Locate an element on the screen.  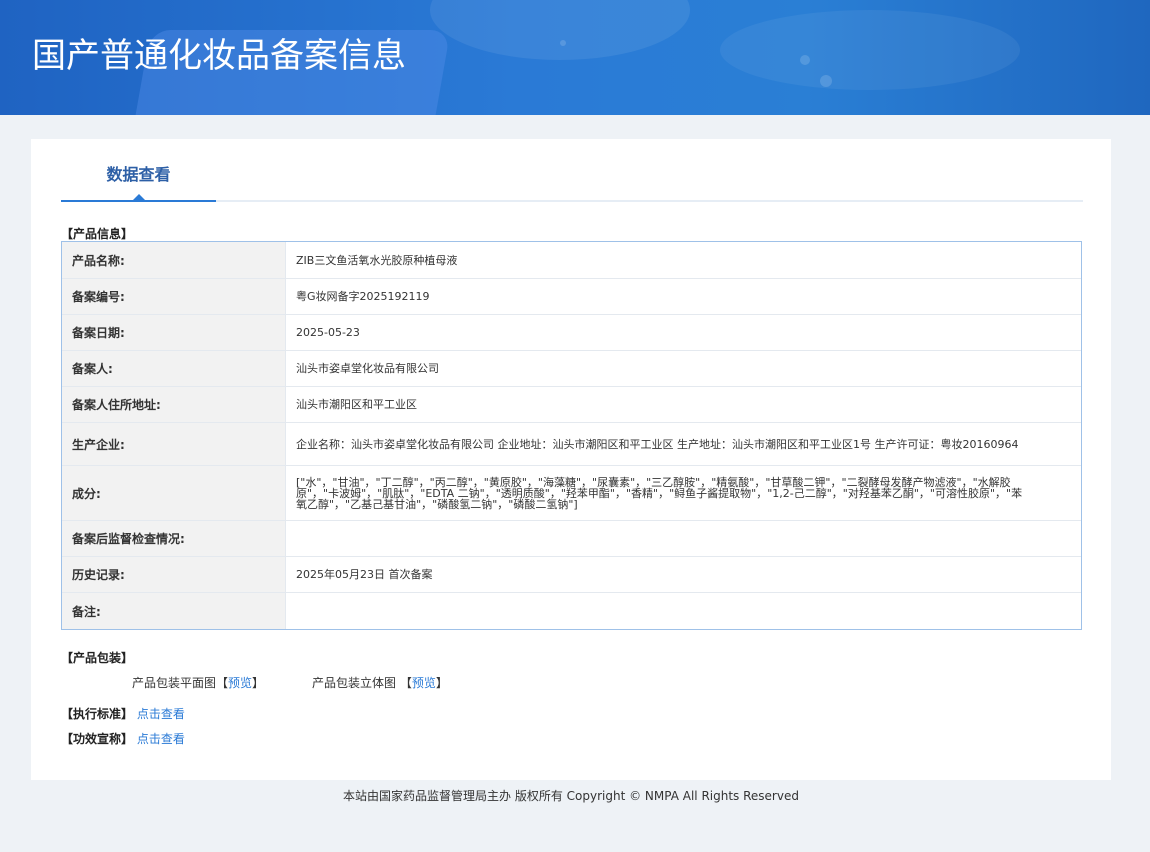
standard-view-link: 点击查看 is located at coordinates (161, 714).